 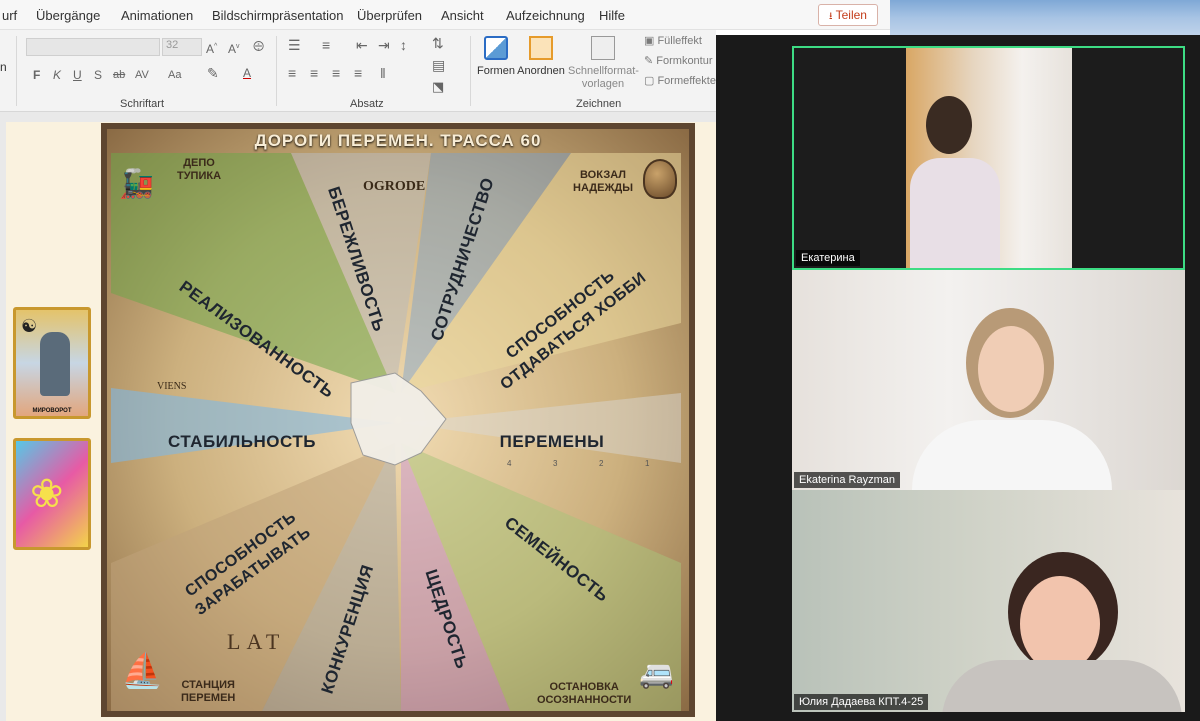 What do you see at coordinates (242, 441) in the screenshot?
I see `road-stabilnost: СТАБИЛЬНОСТЬ` at bounding box center [242, 441].